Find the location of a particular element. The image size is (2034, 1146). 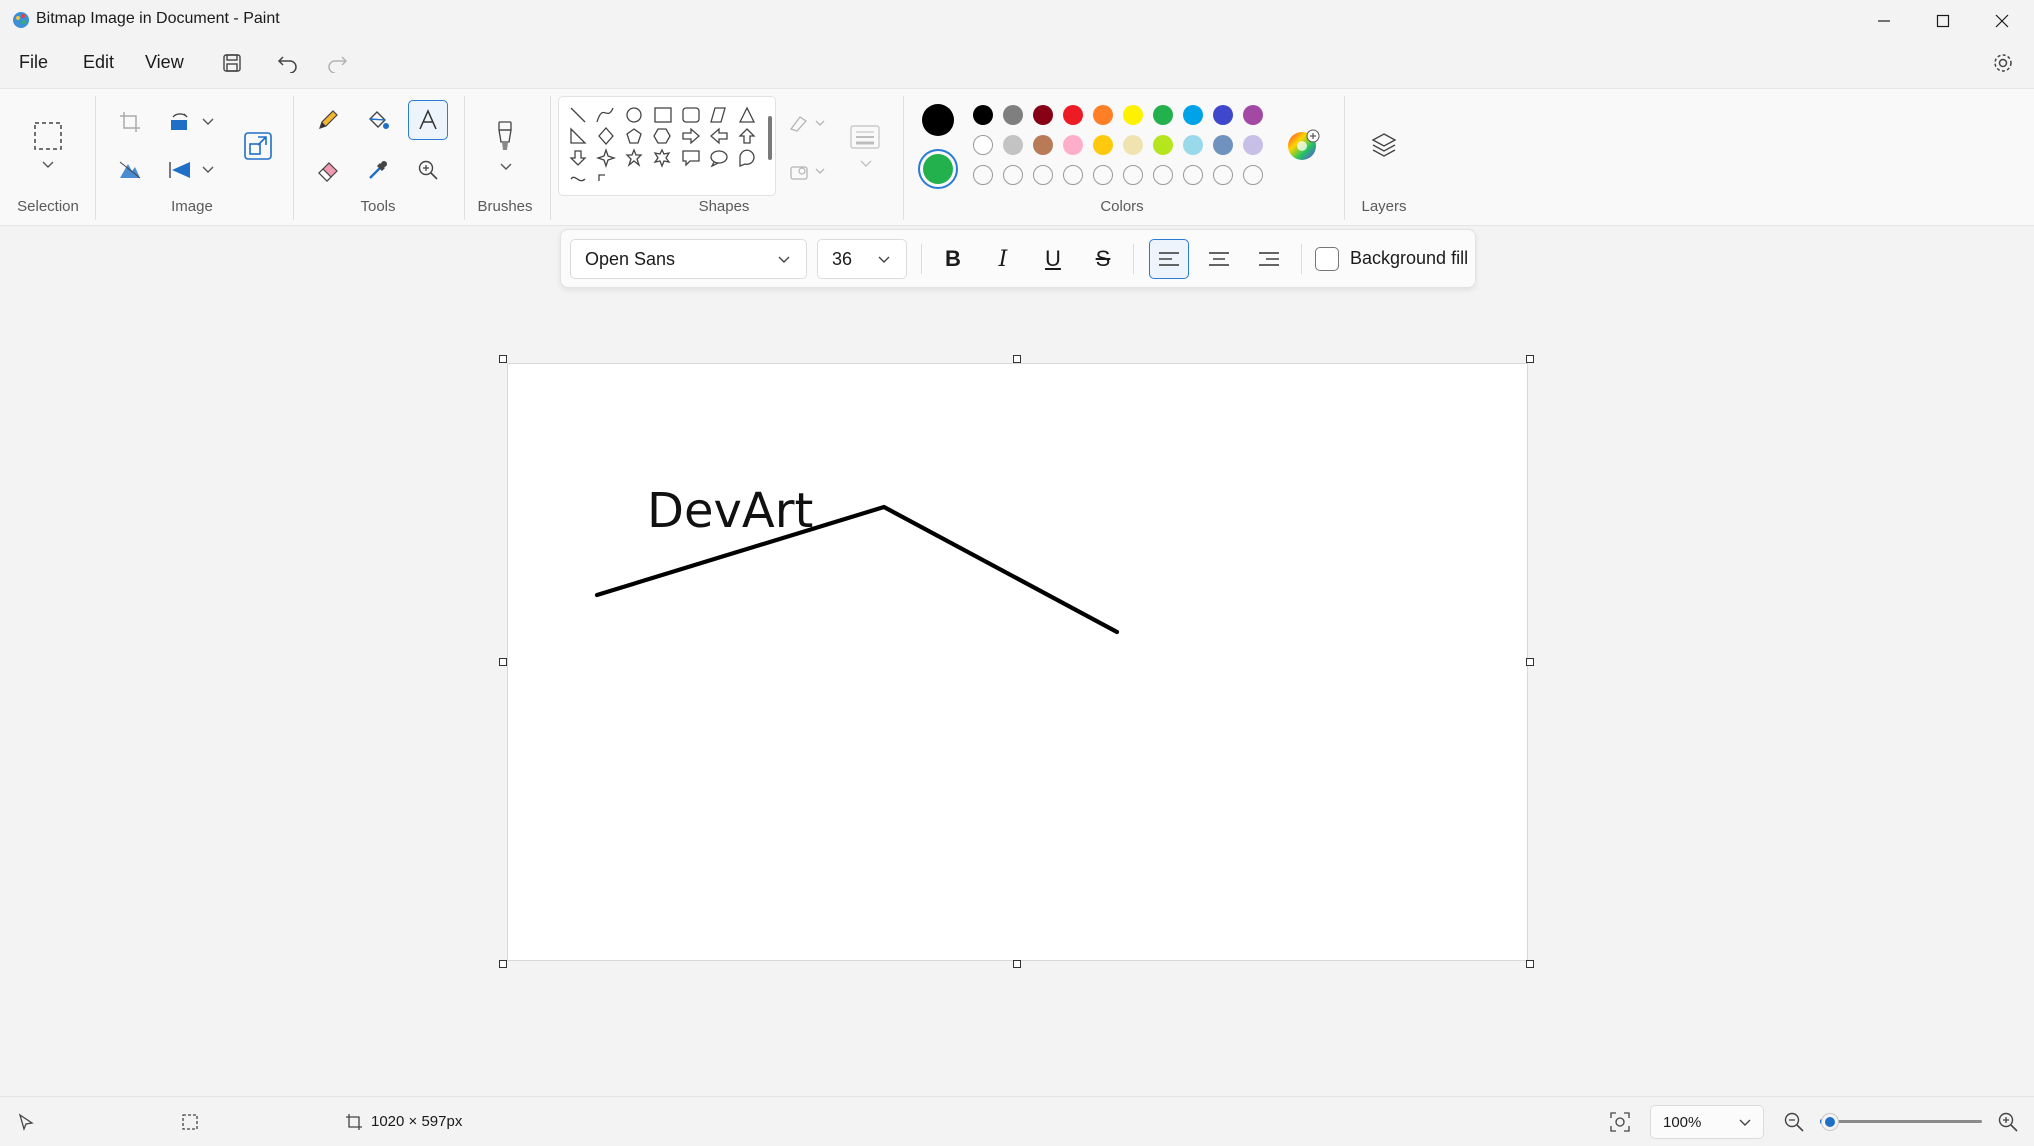

select-button is located at coordinates (48, 136).